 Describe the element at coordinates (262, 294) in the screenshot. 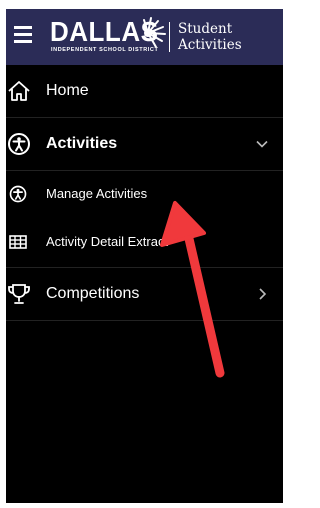

I see `chevron-right-icon` at that location.